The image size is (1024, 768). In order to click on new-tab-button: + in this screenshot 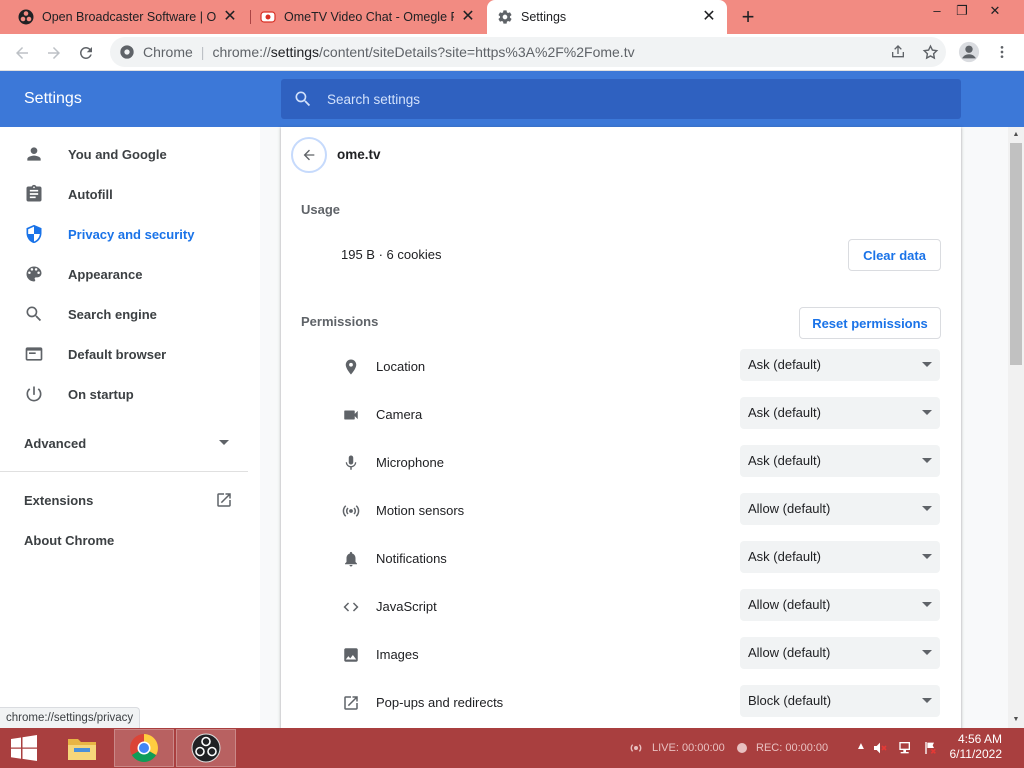, I will do `click(748, 17)`.